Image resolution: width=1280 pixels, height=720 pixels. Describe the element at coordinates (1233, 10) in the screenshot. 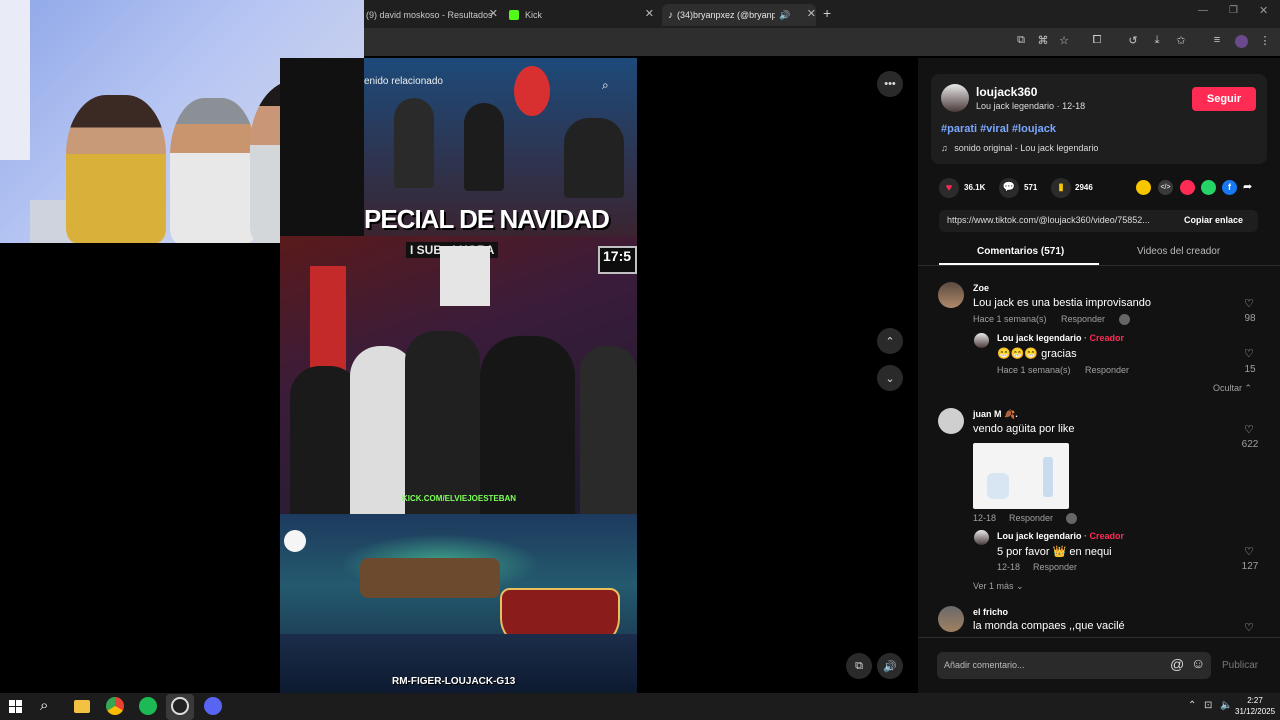

I see `restore-icon: ❐` at that location.